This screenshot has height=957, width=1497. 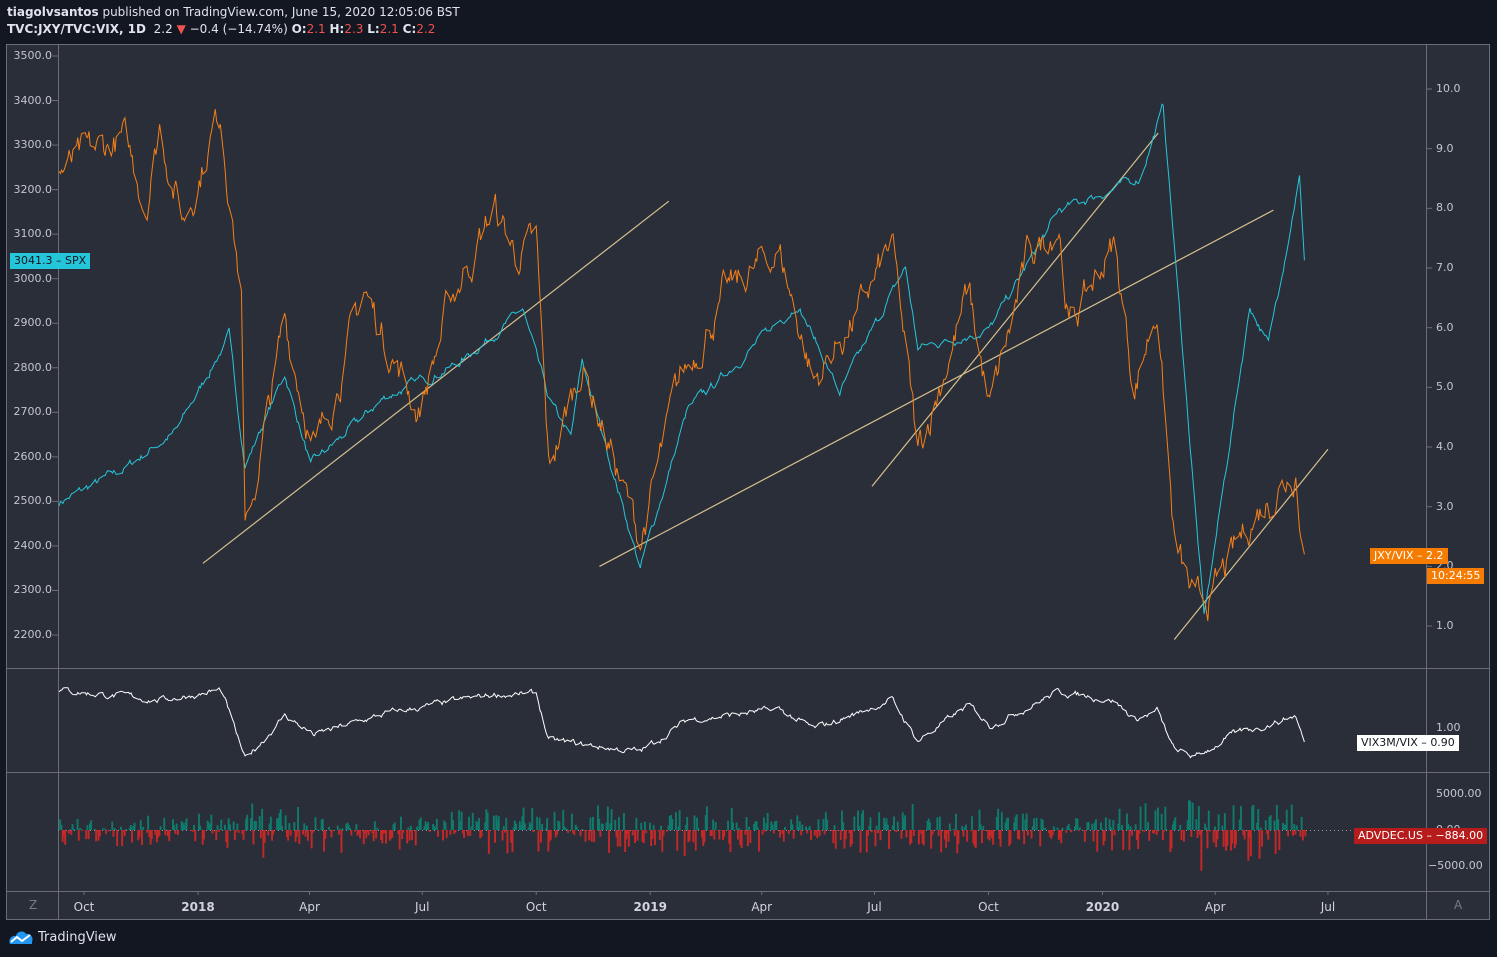 What do you see at coordinates (681, 723) in the screenshot?
I see `vix3m-vix-line` at bounding box center [681, 723].